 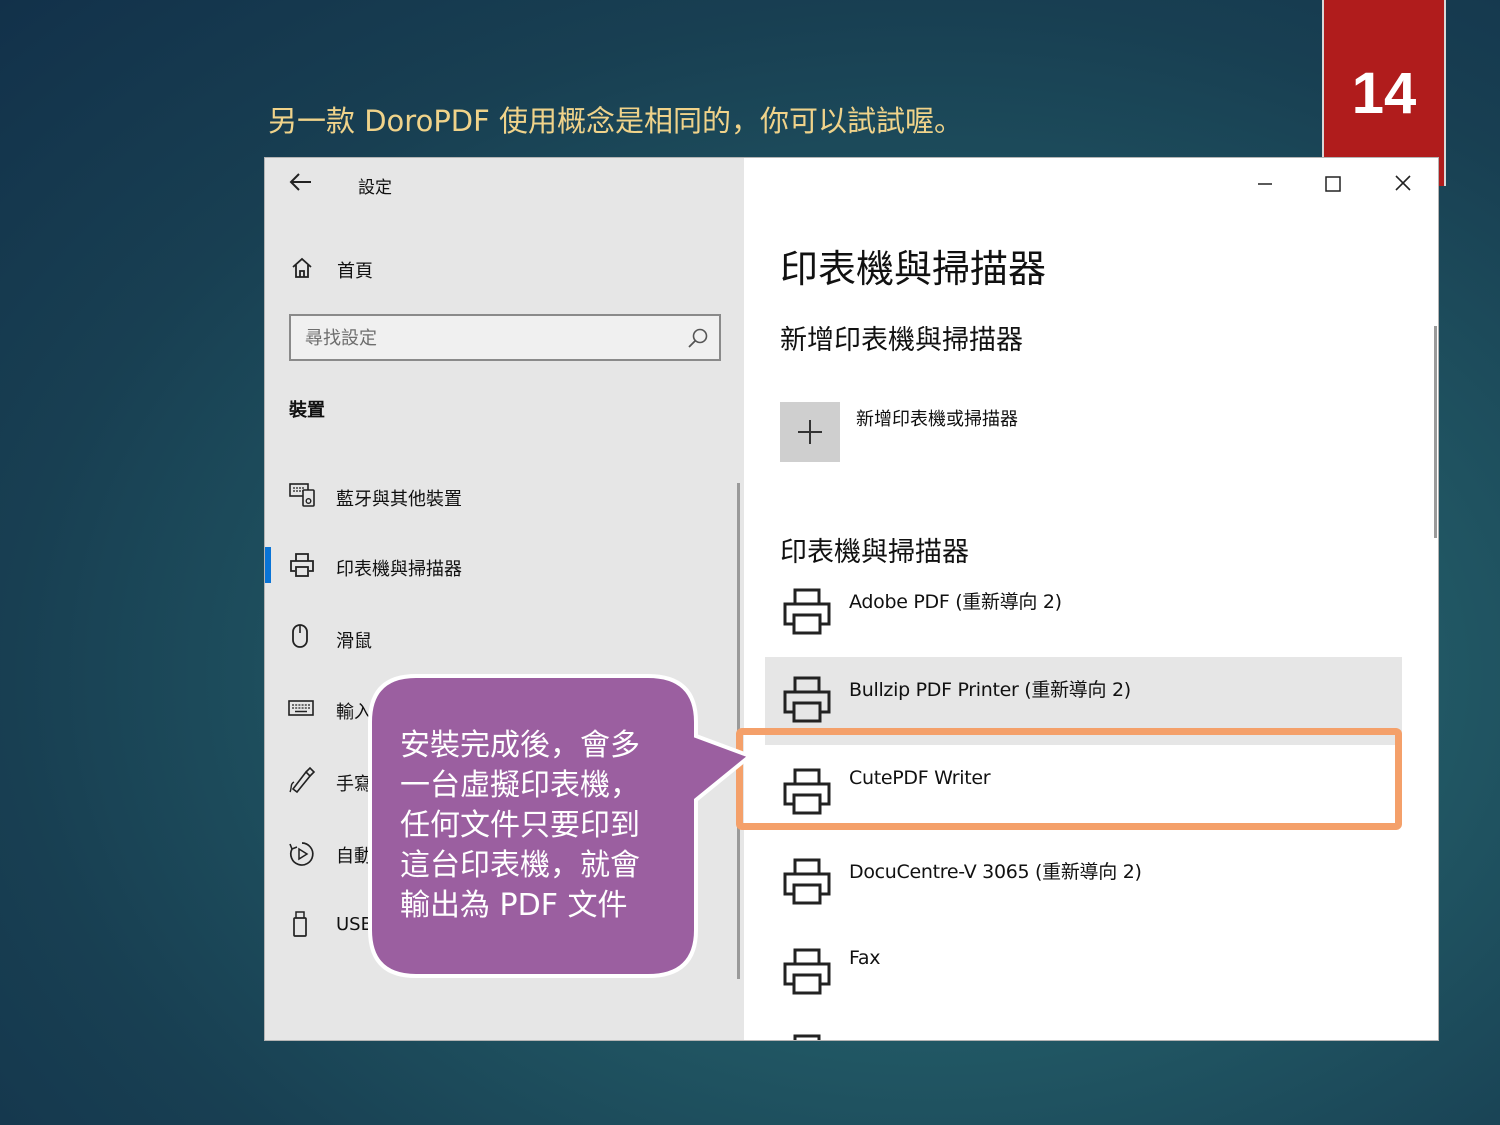 What do you see at coordinates (995, 872) in the screenshot?
I see `printer-name: DocuCentre-V 3065 (重新導向 2)` at bounding box center [995, 872].